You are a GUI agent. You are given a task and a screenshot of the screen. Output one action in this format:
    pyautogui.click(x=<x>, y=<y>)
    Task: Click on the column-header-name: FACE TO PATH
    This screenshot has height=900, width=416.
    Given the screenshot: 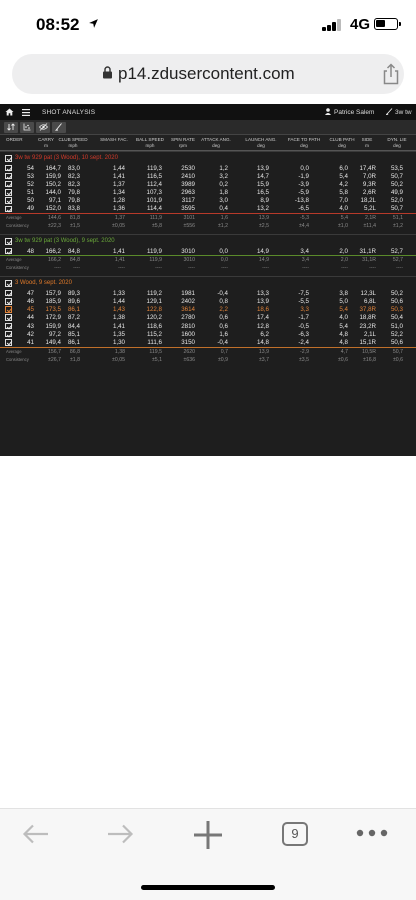 What is the action you would take?
    pyautogui.click(x=304, y=139)
    